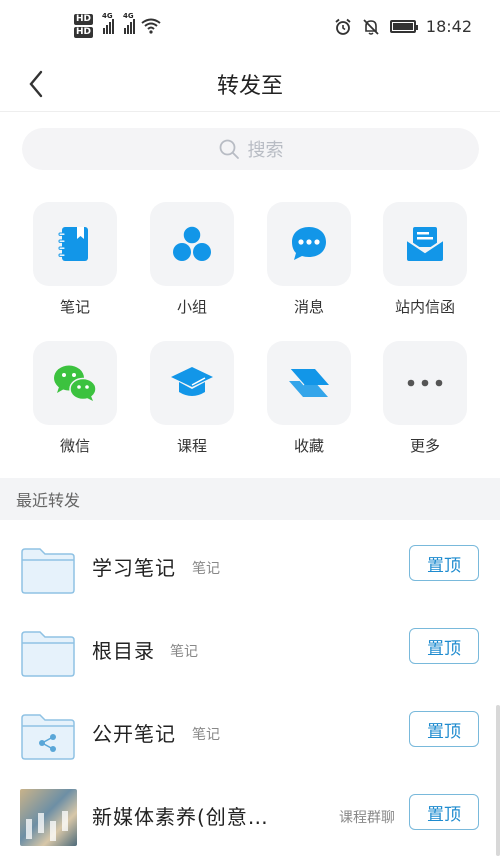  What do you see at coordinates (84, 19) in the screenshot?
I see `hd-badge-1: HD` at bounding box center [84, 19].